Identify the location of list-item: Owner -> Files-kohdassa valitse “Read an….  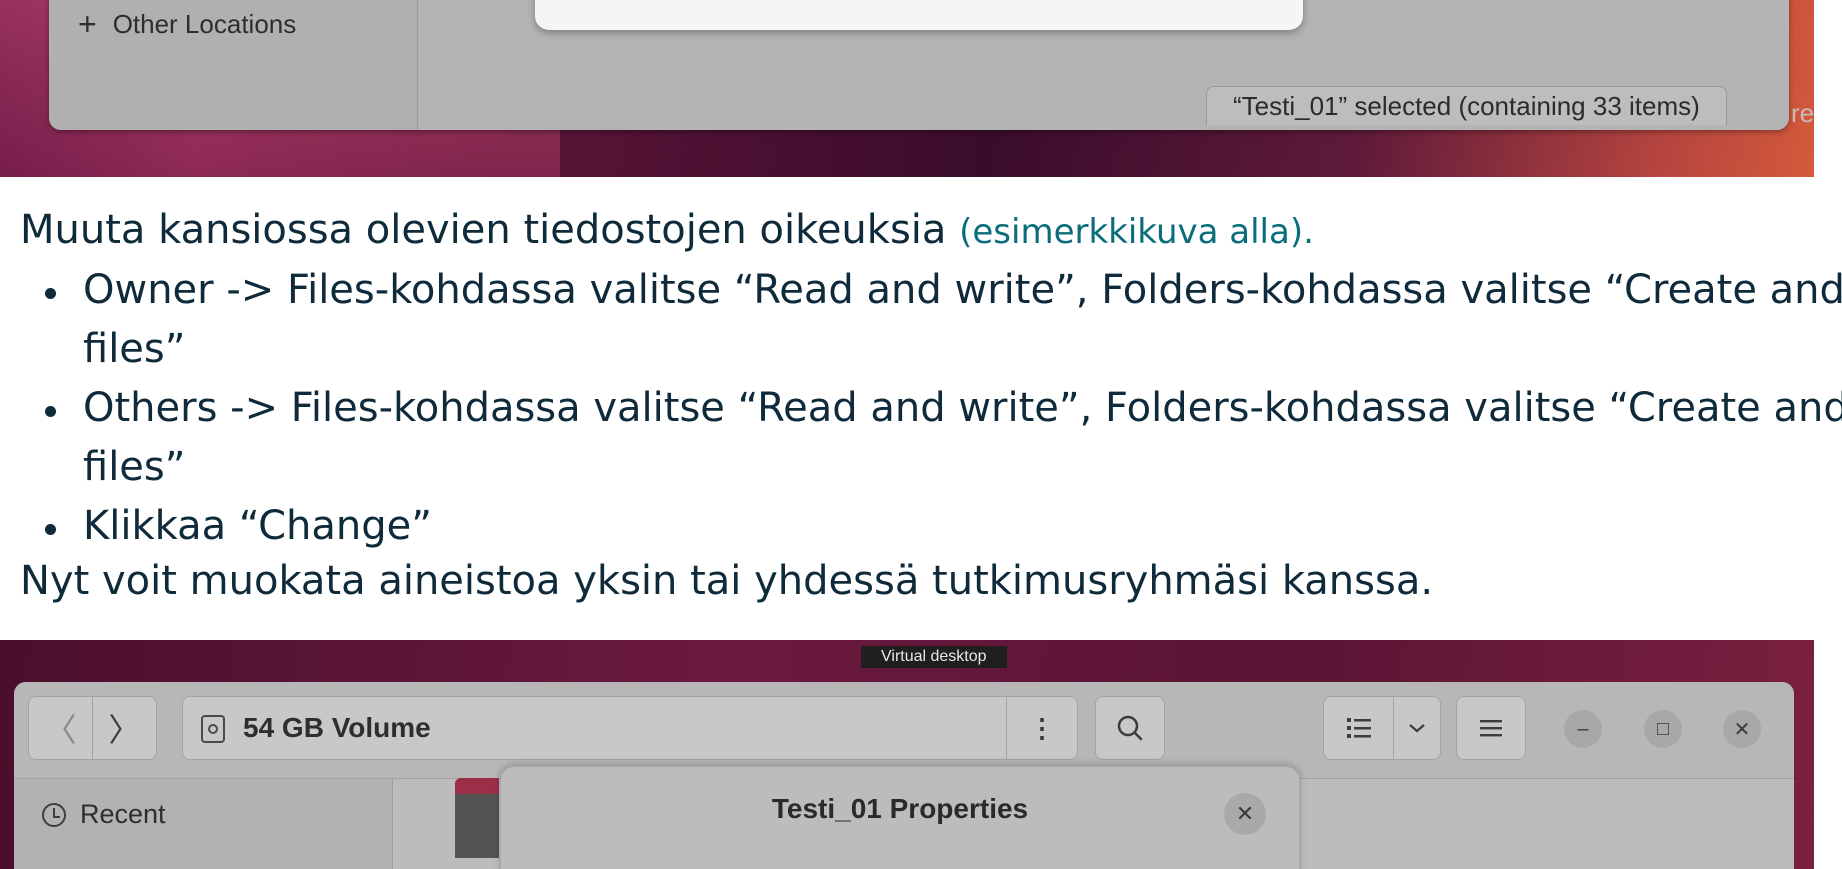
(921, 320).